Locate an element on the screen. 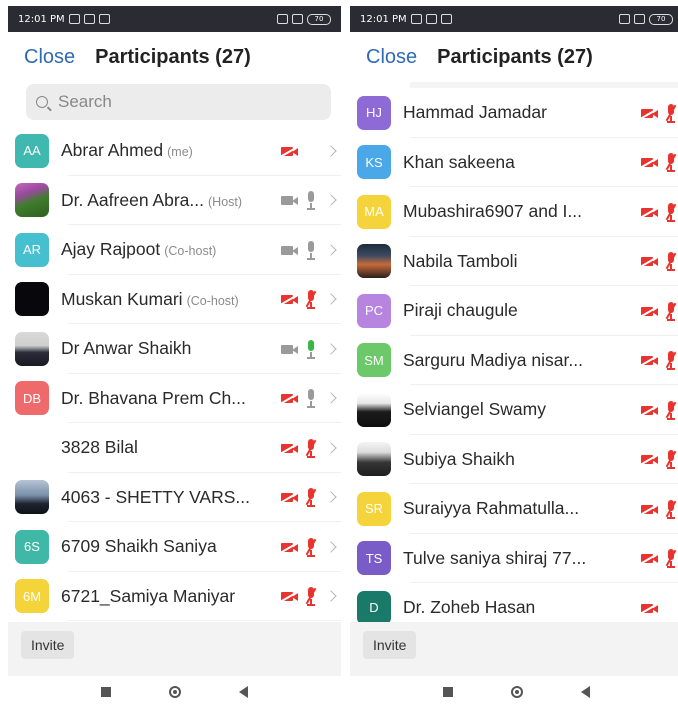 The width and height of the screenshot is (678, 707). participant-row: KS Khan sakeena is located at coordinates (514, 163).